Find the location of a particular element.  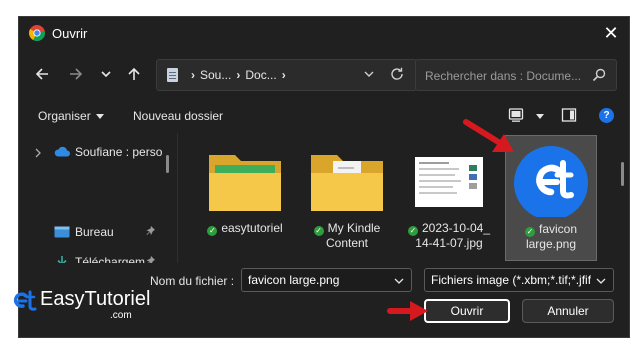

view-options-caret-icon is located at coordinates (540, 116).